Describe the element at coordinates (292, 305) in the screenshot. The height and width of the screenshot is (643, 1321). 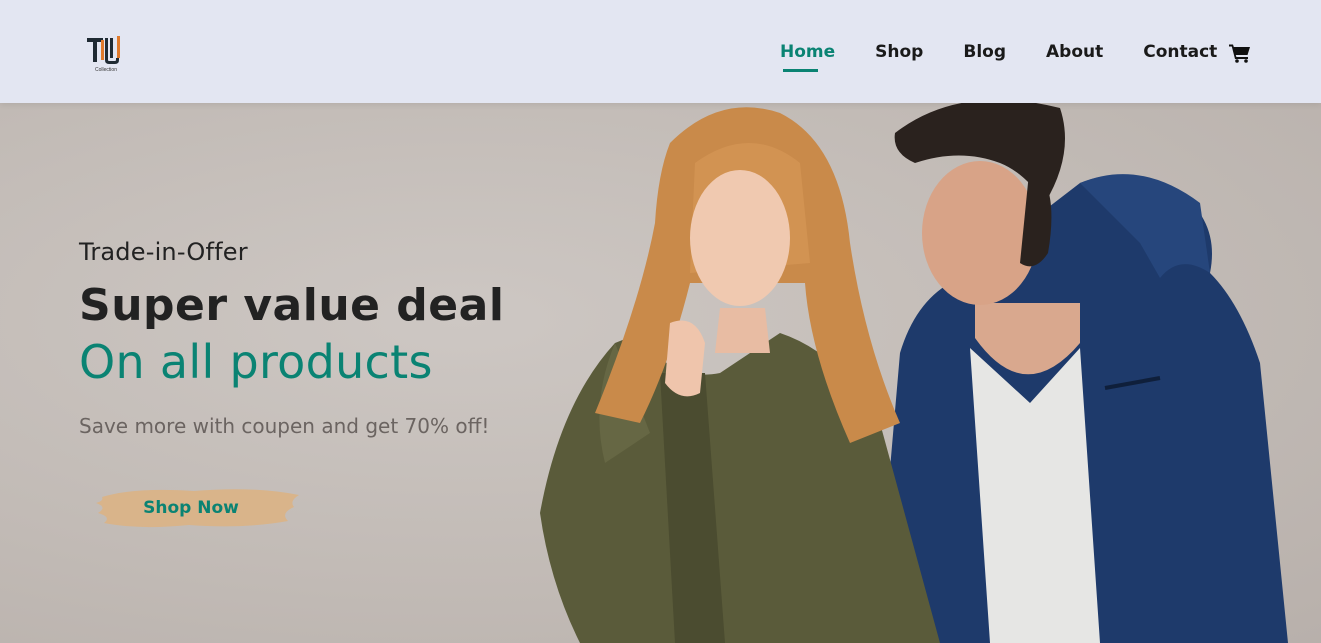
I see `hero-headline: Super value deal` at that location.